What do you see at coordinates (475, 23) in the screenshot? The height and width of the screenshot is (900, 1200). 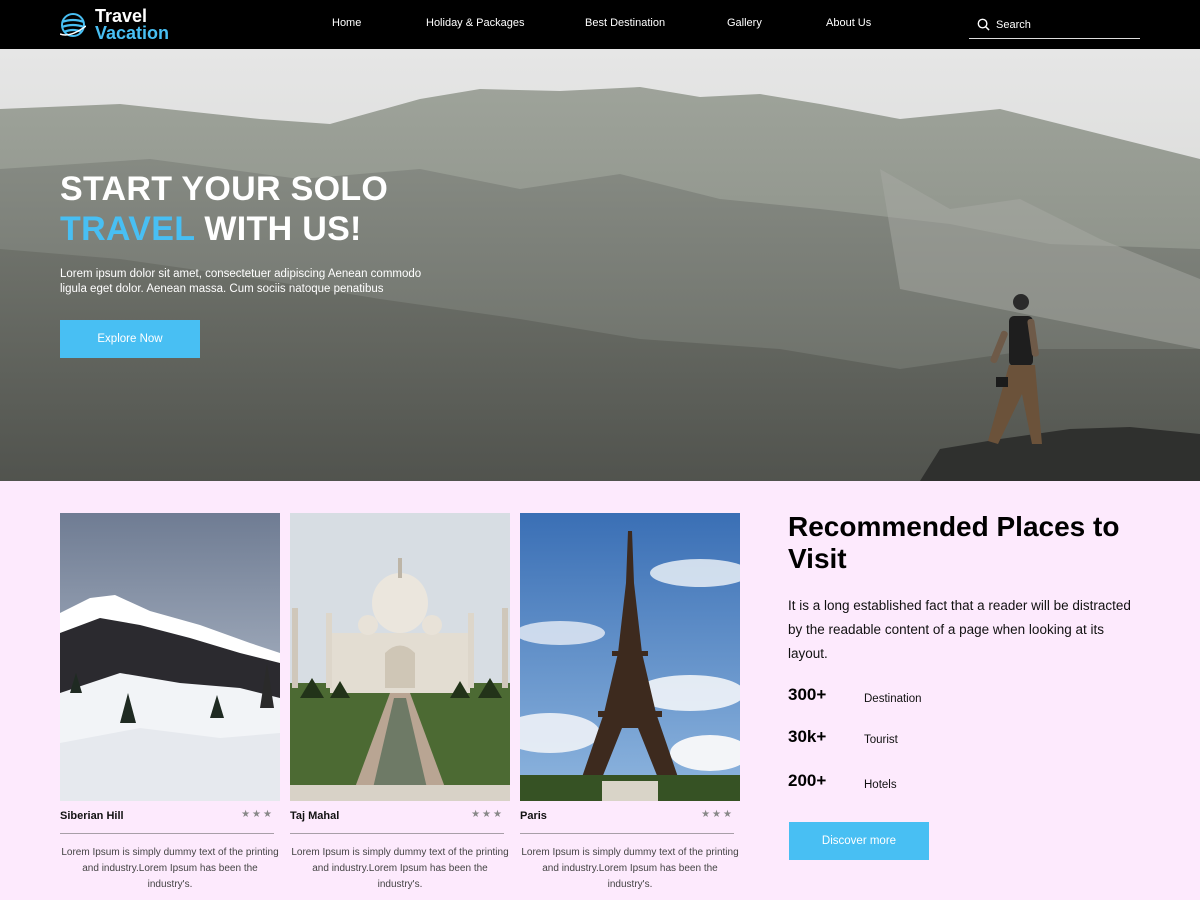 I see `nav-link-holiday-packages: Holiday & Packages` at bounding box center [475, 23].